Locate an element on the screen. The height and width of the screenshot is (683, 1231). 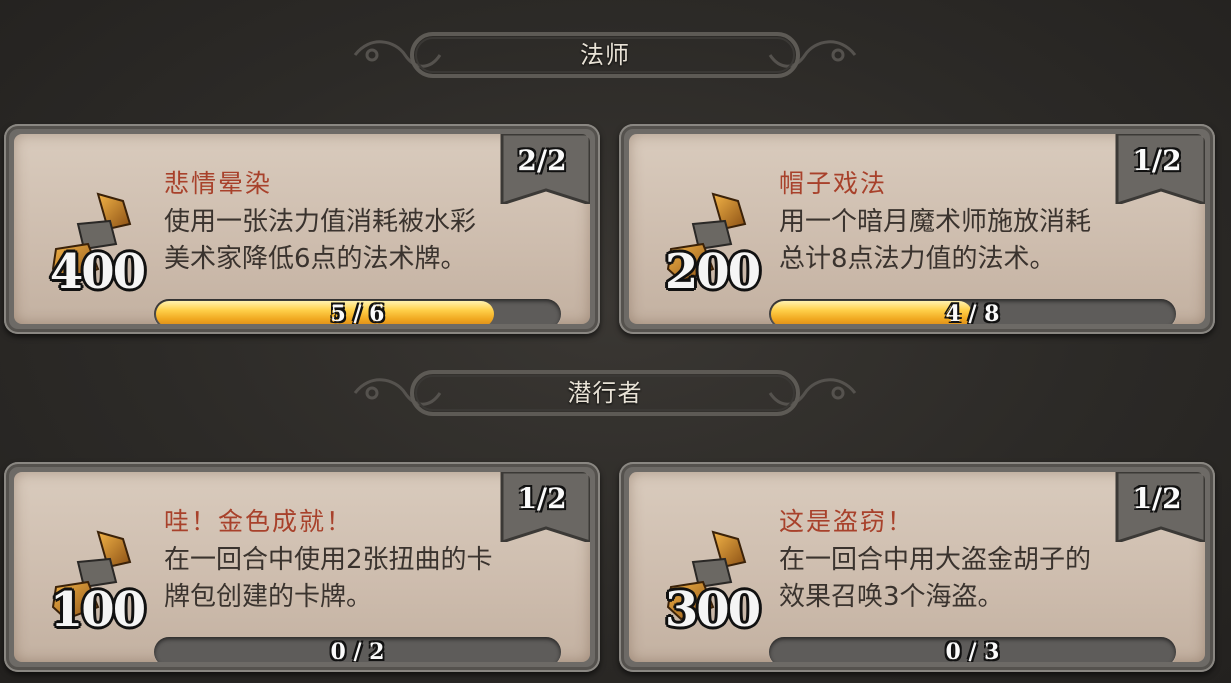
progress-text: 4 / 8 is located at coordinates (972, 312).